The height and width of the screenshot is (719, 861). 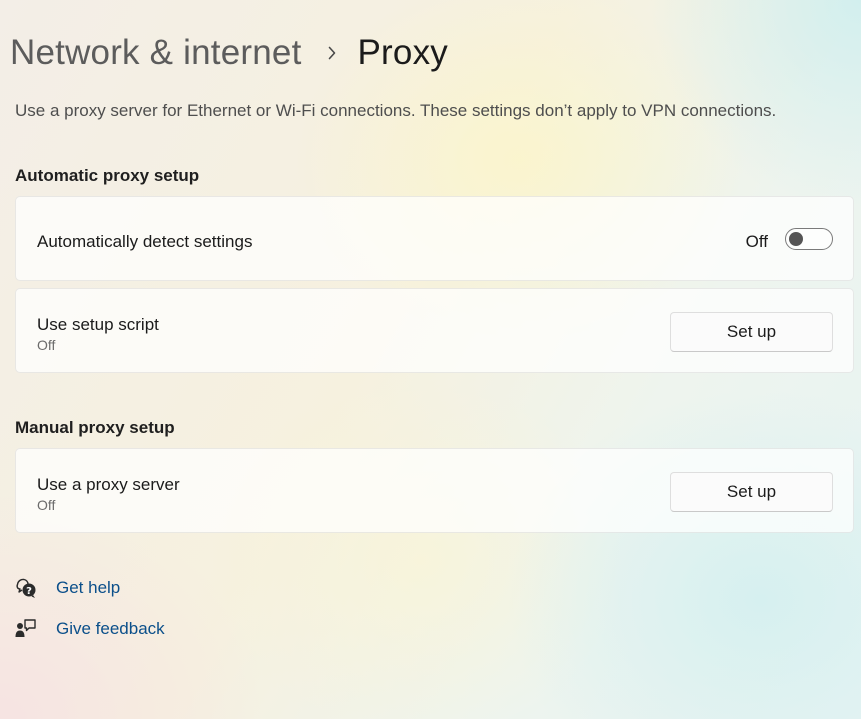 I want to click on setup-script-label: Use setup script, so click(x=98, y=324).